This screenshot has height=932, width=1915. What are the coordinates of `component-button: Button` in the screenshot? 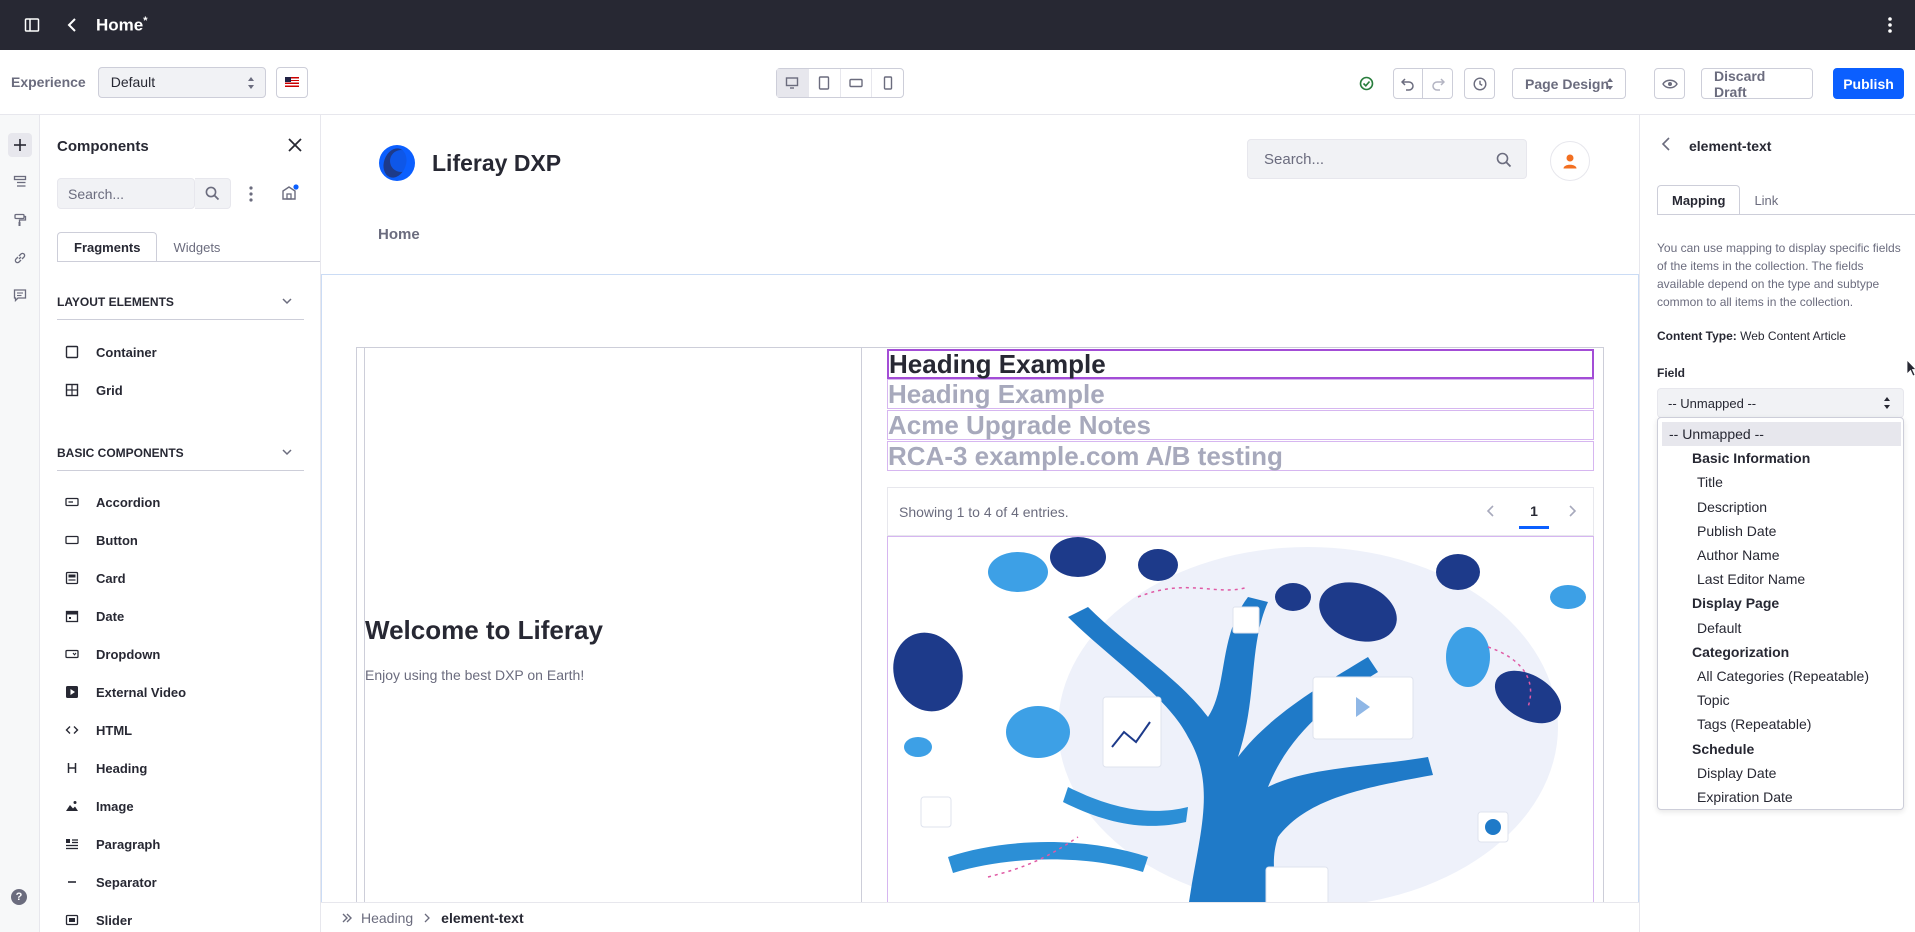 It's located at (101, 540).